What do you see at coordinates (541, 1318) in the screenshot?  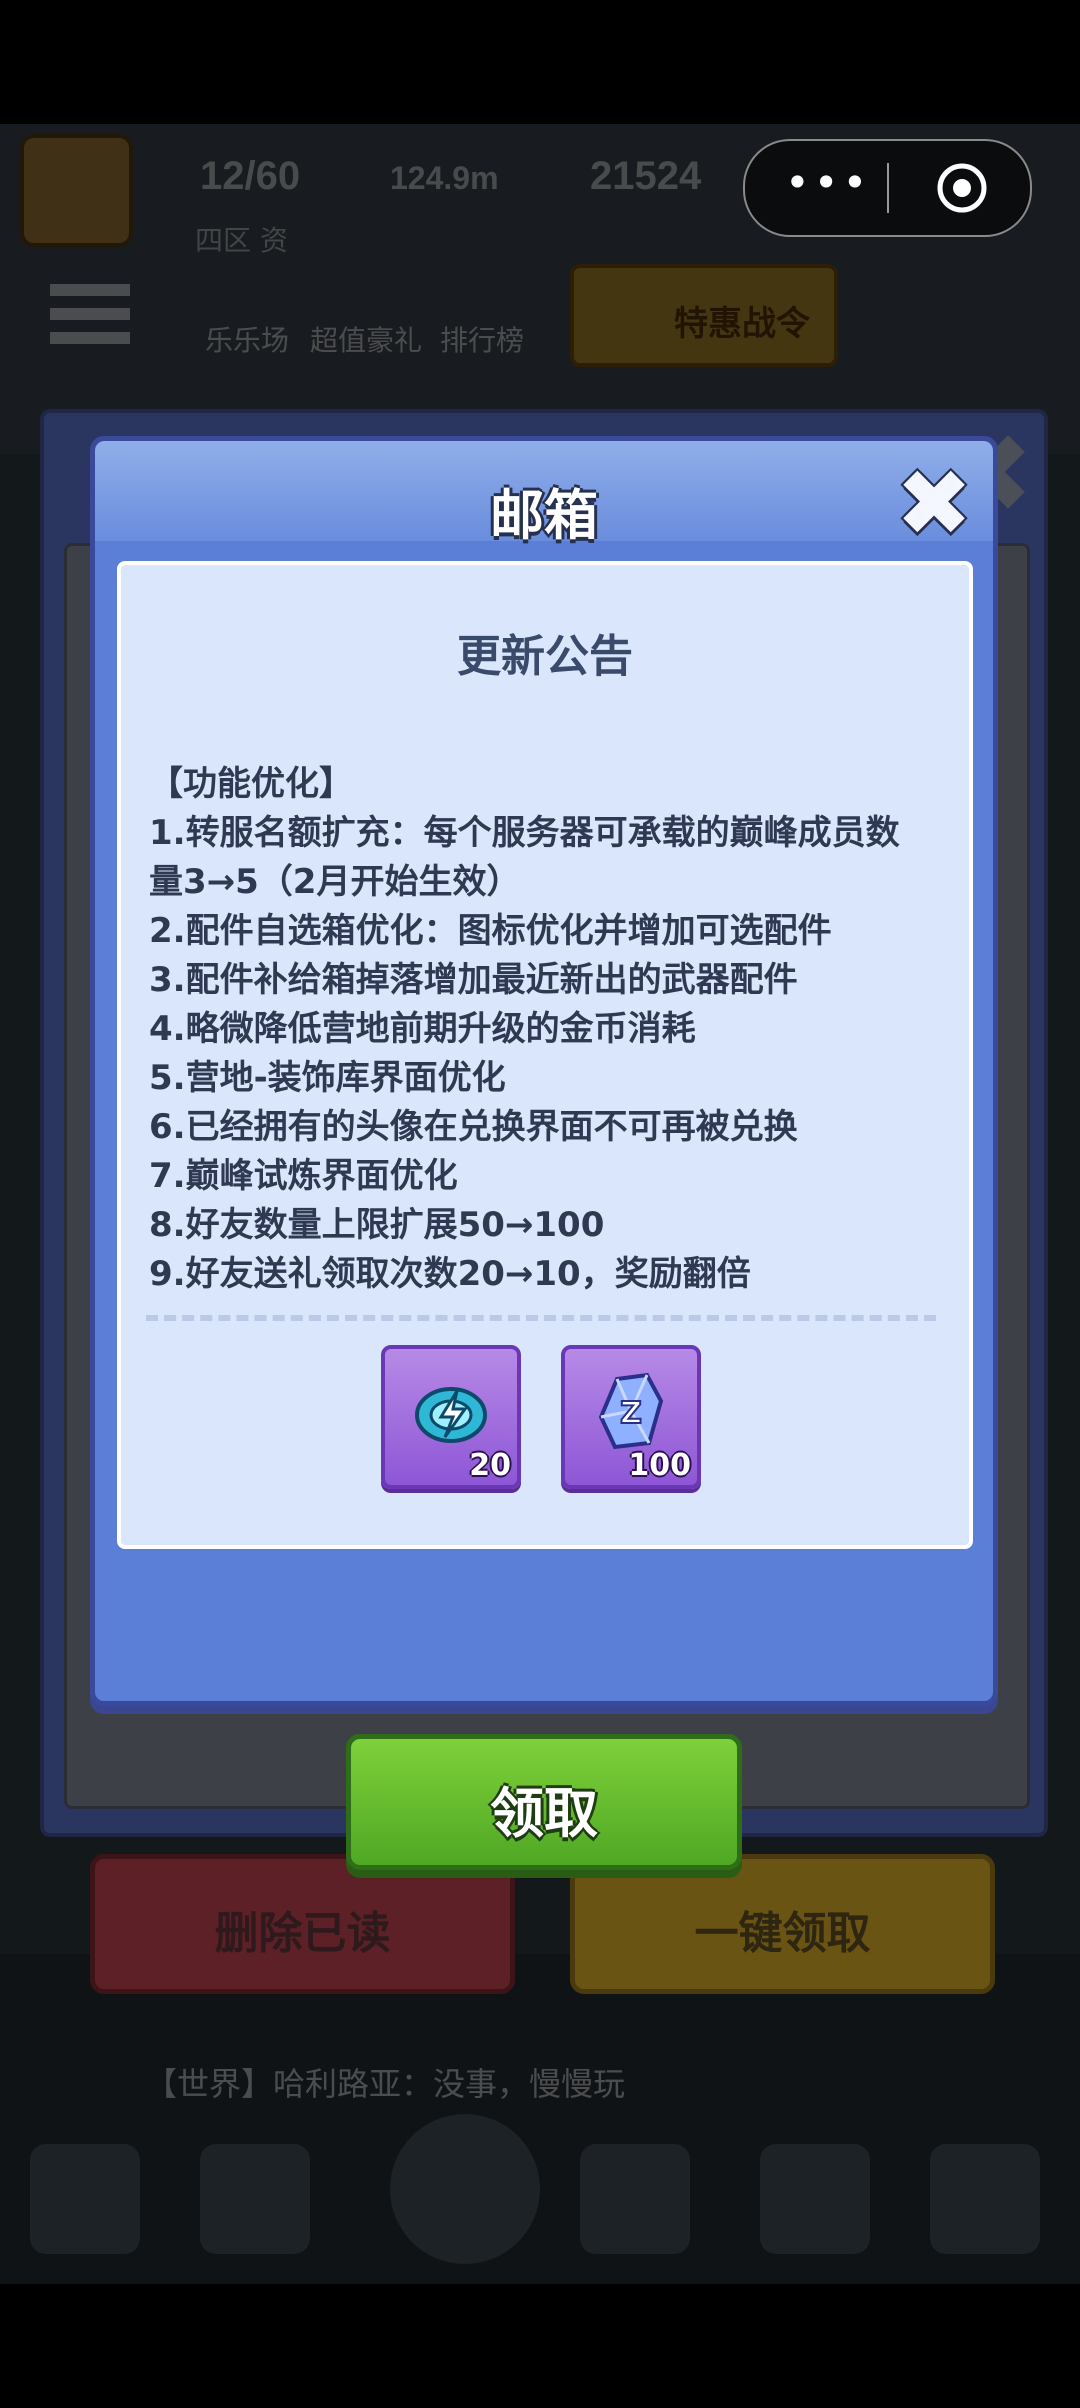 I see `divider` at bounding box center [541, 1318].